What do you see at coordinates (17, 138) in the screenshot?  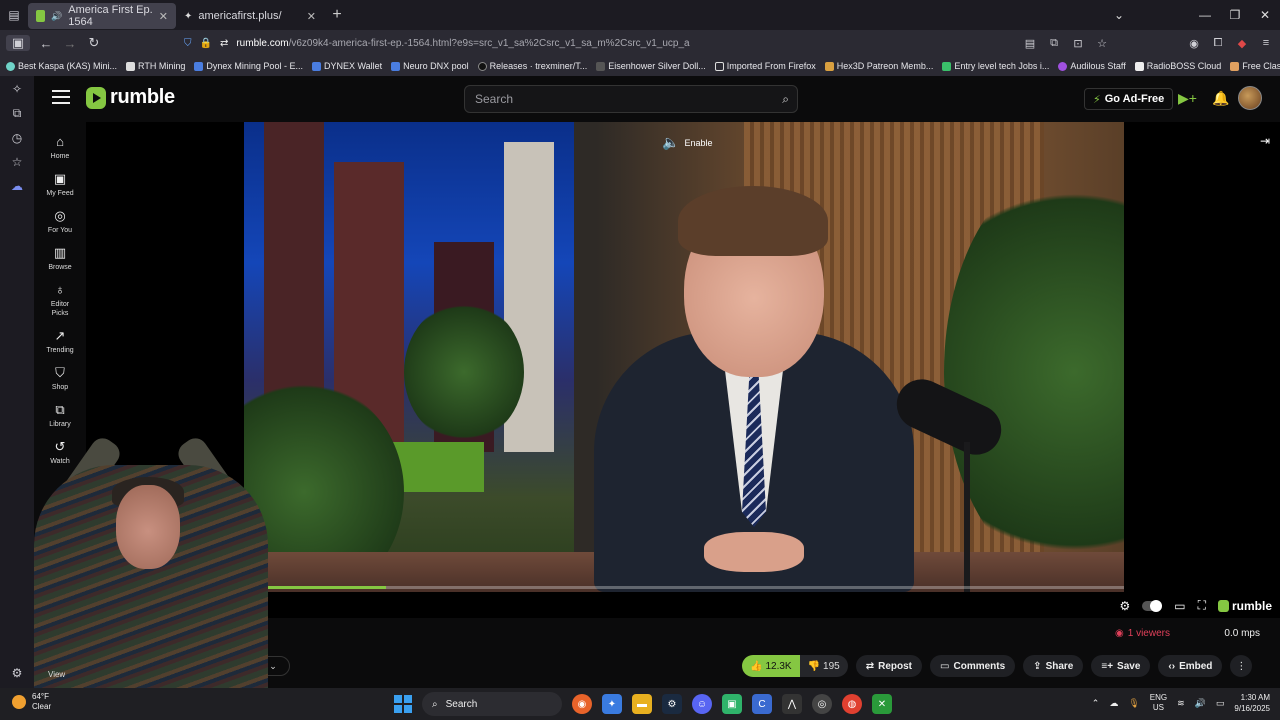 I see `history-icon: ◷` at bounding box center [17, 138].